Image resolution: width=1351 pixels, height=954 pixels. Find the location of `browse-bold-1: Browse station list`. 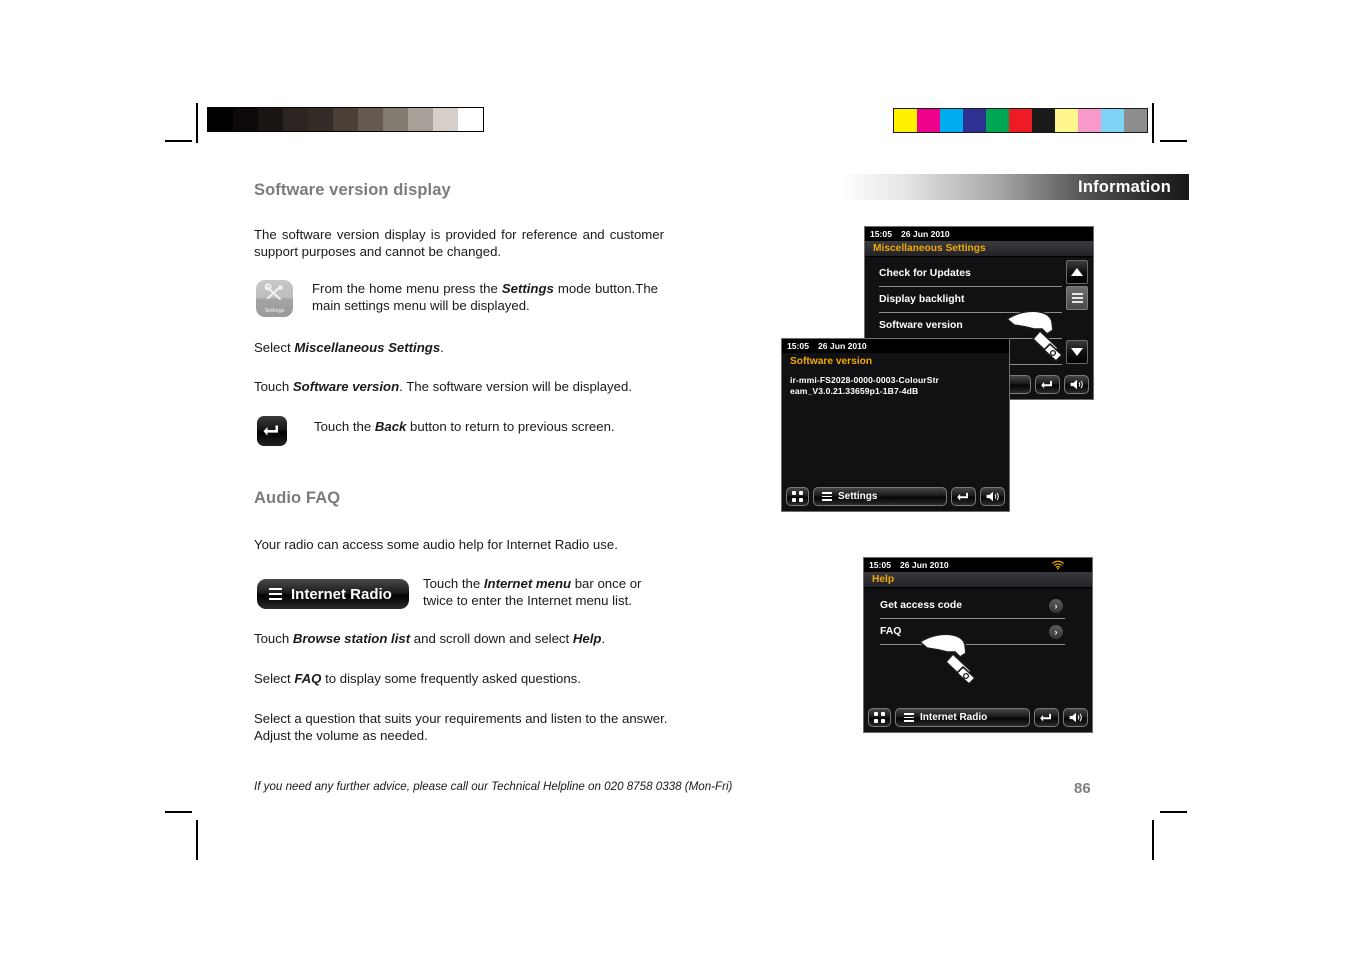

browse-bold-1: Browse station list is located at coordinates (351, 638).